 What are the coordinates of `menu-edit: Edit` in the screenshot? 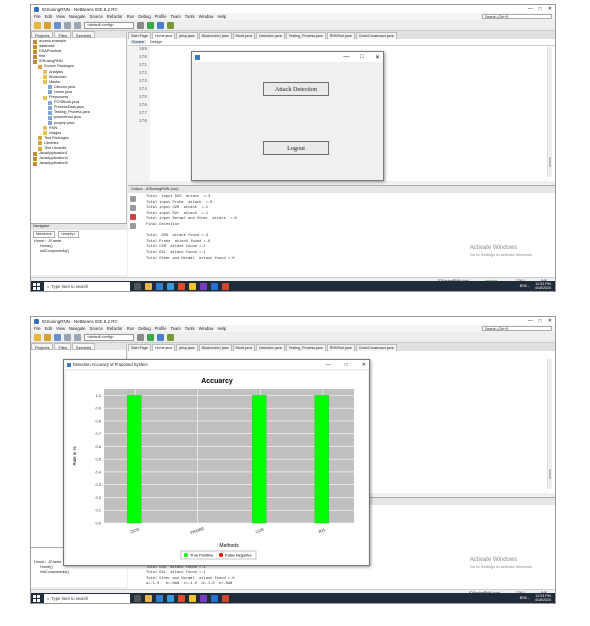 It's located at (48, 328).